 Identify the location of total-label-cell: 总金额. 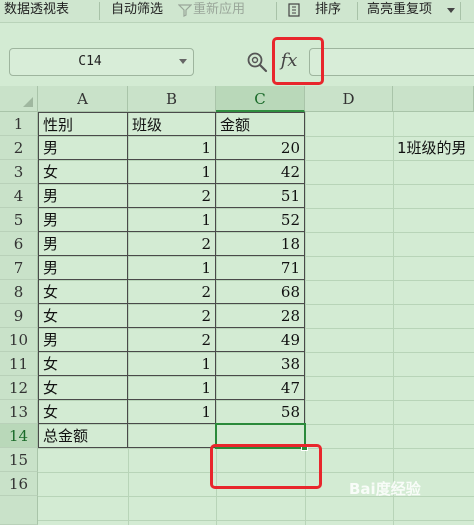
(83, 436).